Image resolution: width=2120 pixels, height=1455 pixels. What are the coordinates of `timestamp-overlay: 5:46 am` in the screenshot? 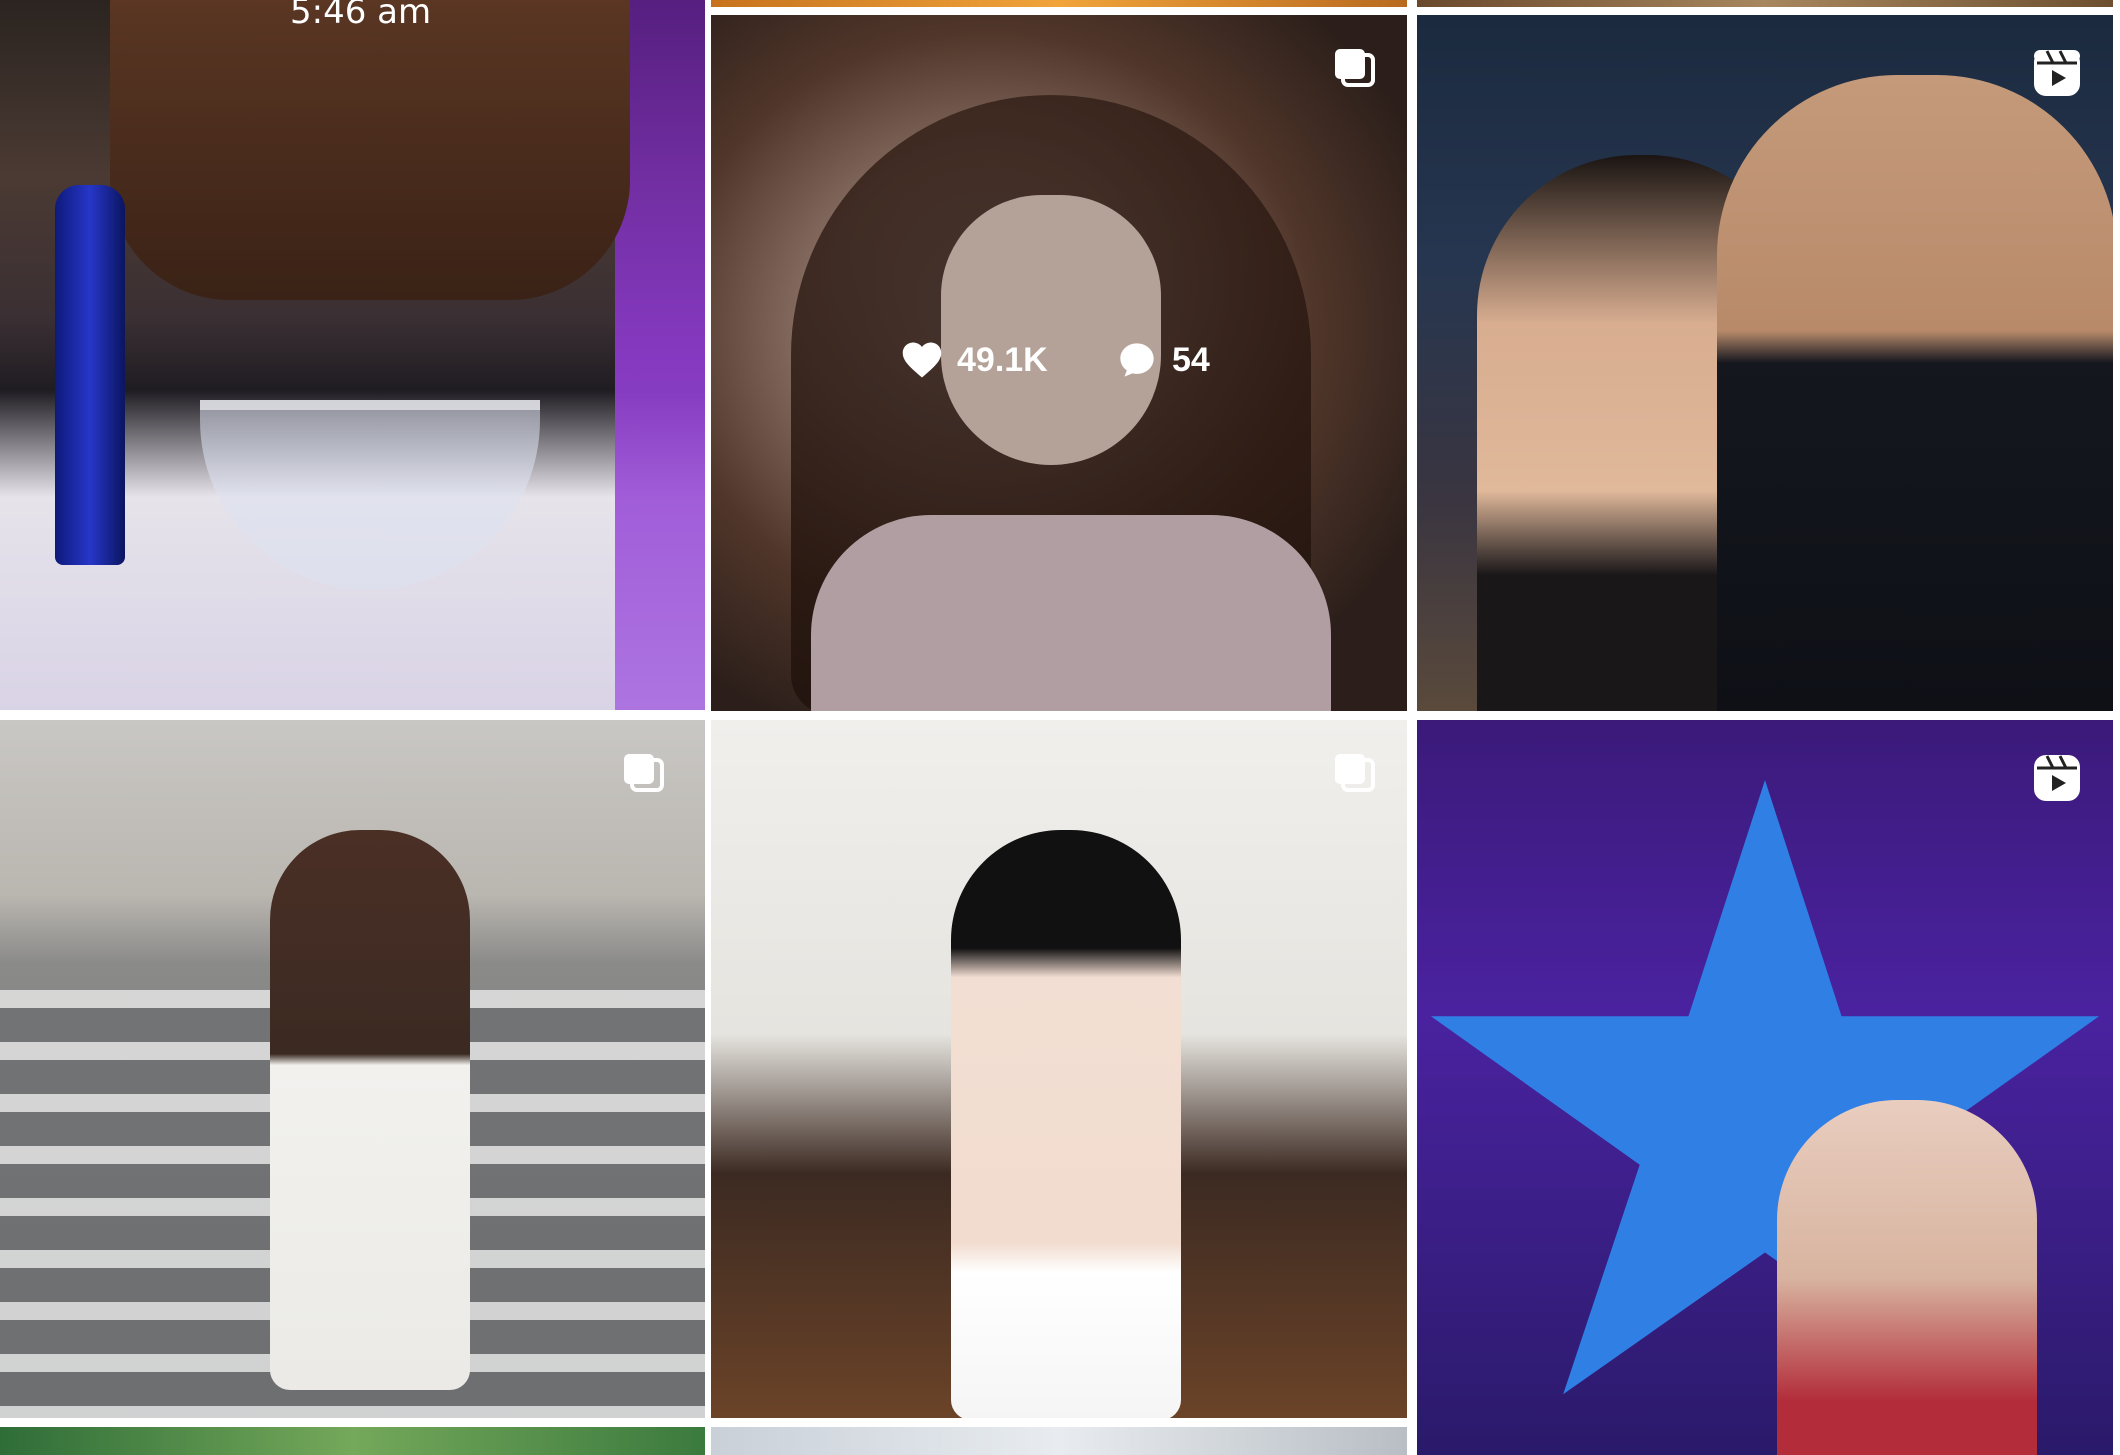 It's located at (361, 16).